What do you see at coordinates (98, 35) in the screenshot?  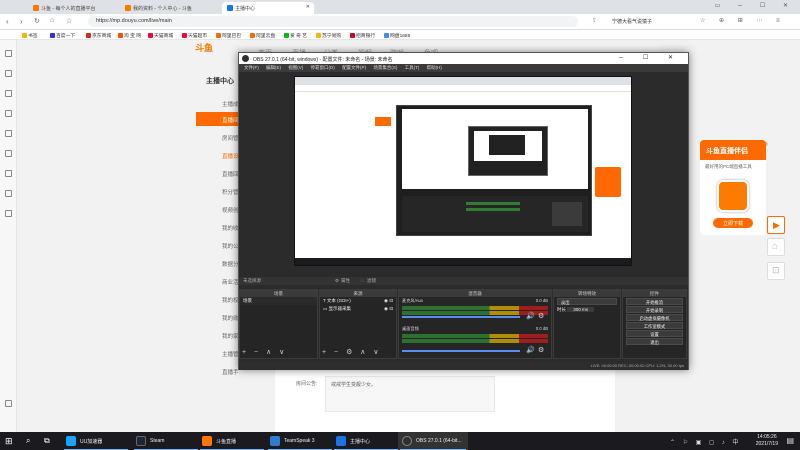 I see `bookmark-item: 京东商城` at bounding box center [98, 35].